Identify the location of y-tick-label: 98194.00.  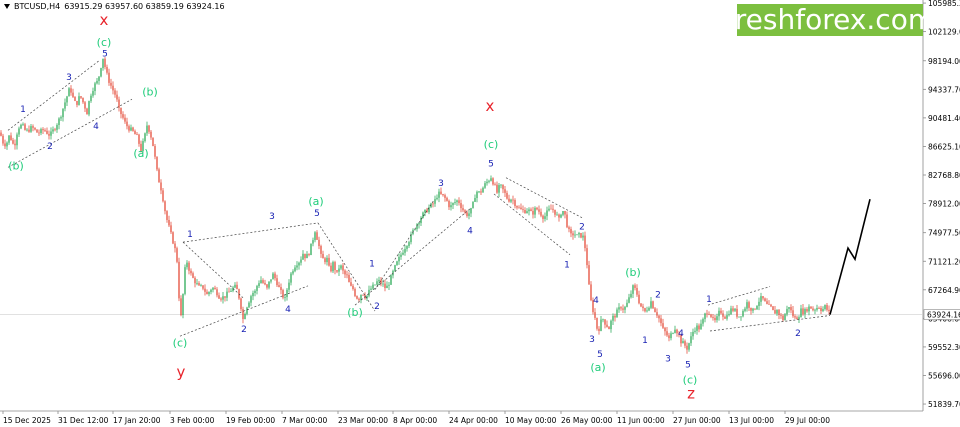
(944, 61).